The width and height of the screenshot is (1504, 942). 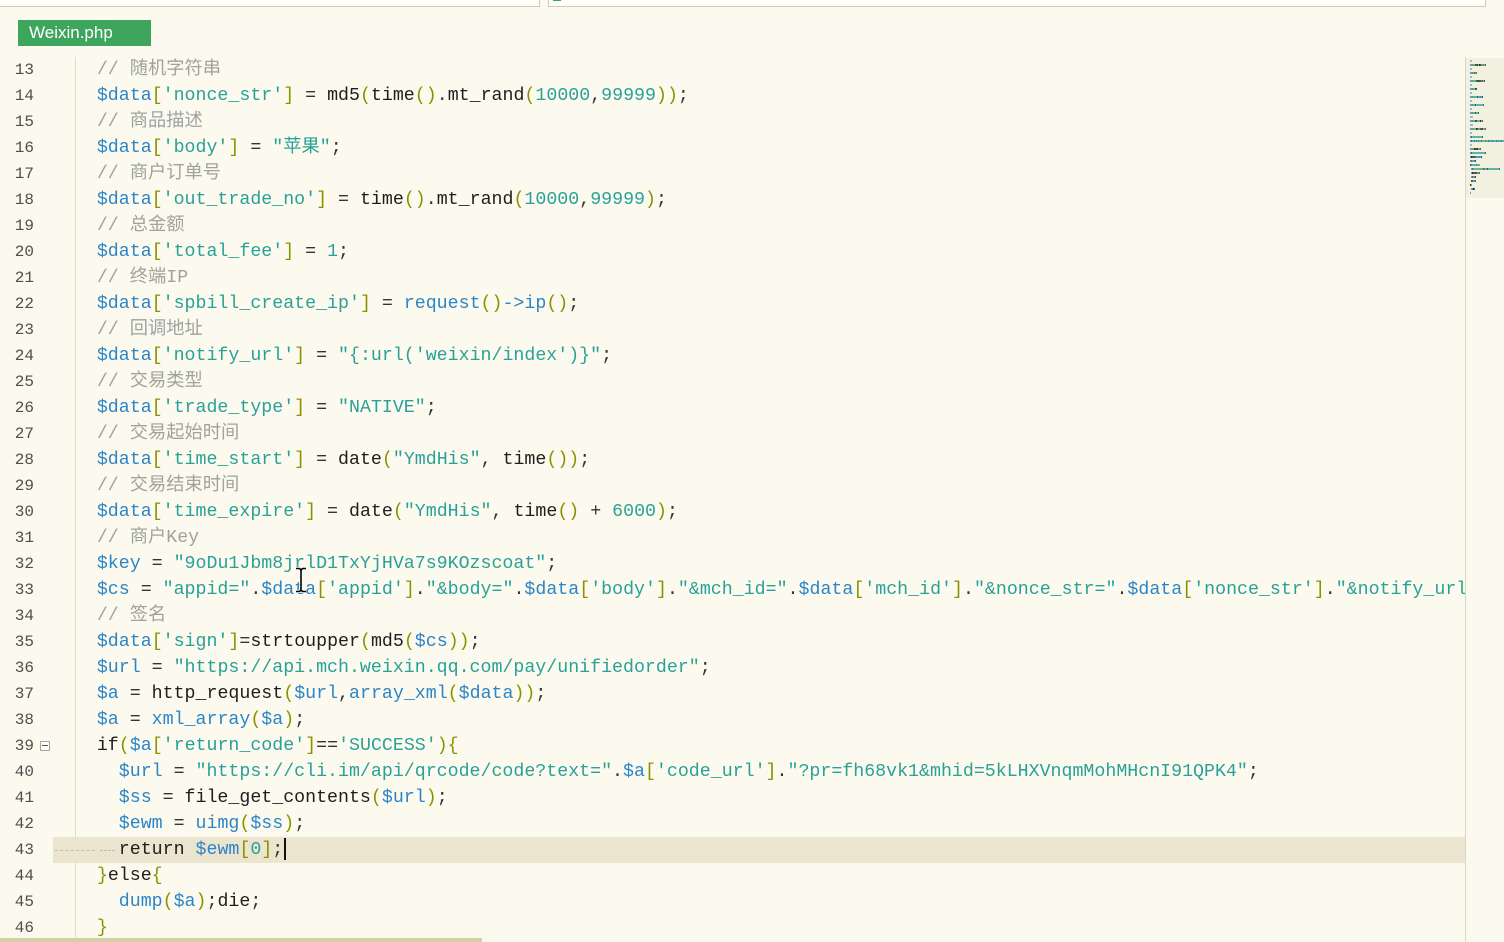 I want to click on code-text: // 回调地址, so click(x=759, y=330).